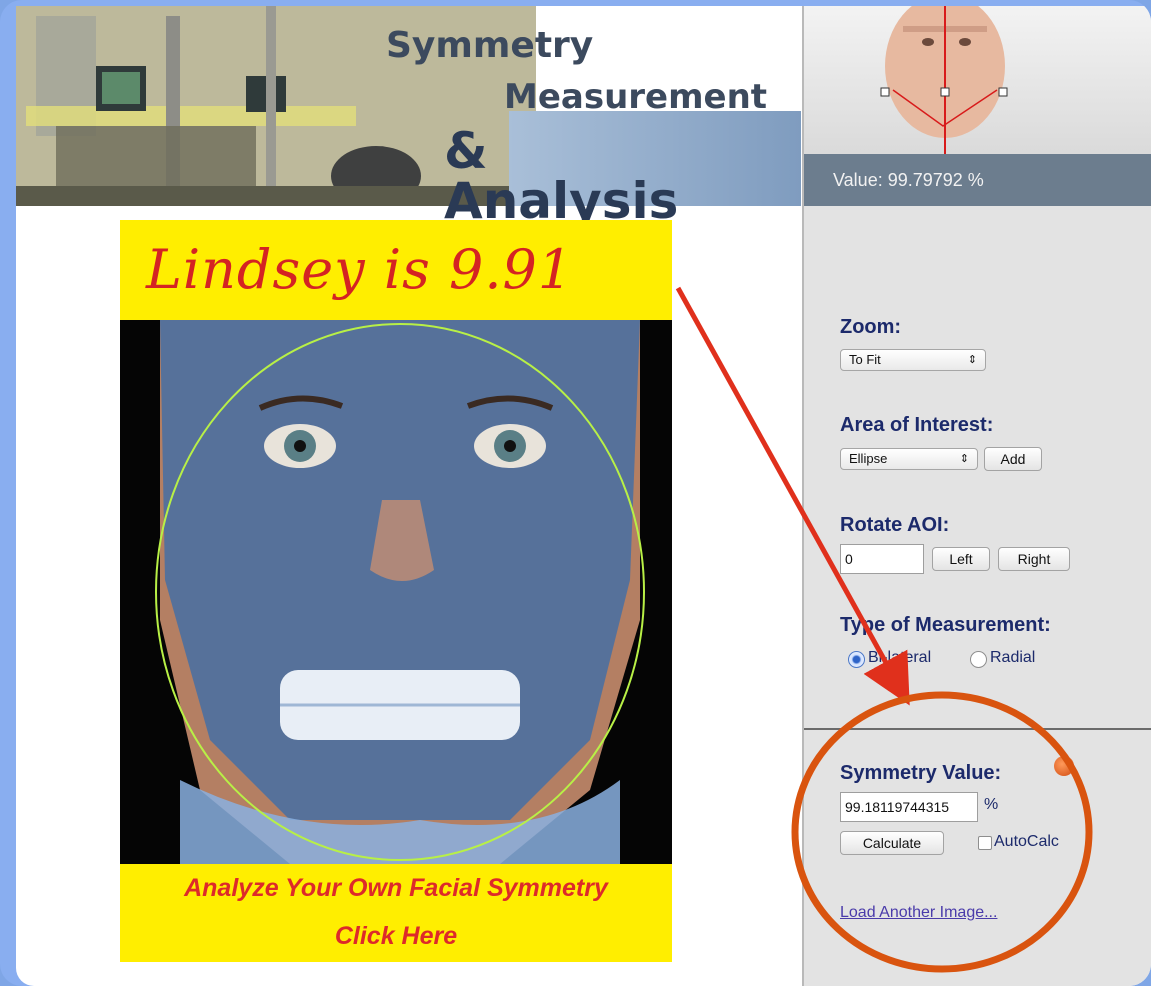  Describe the element at coordinates (396, 936) in the screenshot. I see `cta-line-2: Click Here` at that location.